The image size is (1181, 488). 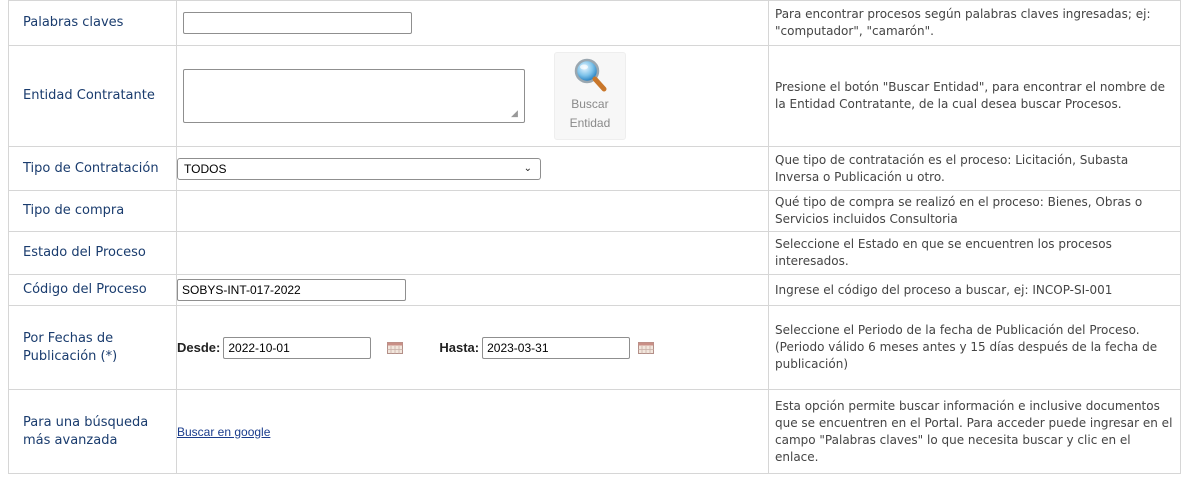 I want to click on entity-textarea, so click(x=354, y=96).